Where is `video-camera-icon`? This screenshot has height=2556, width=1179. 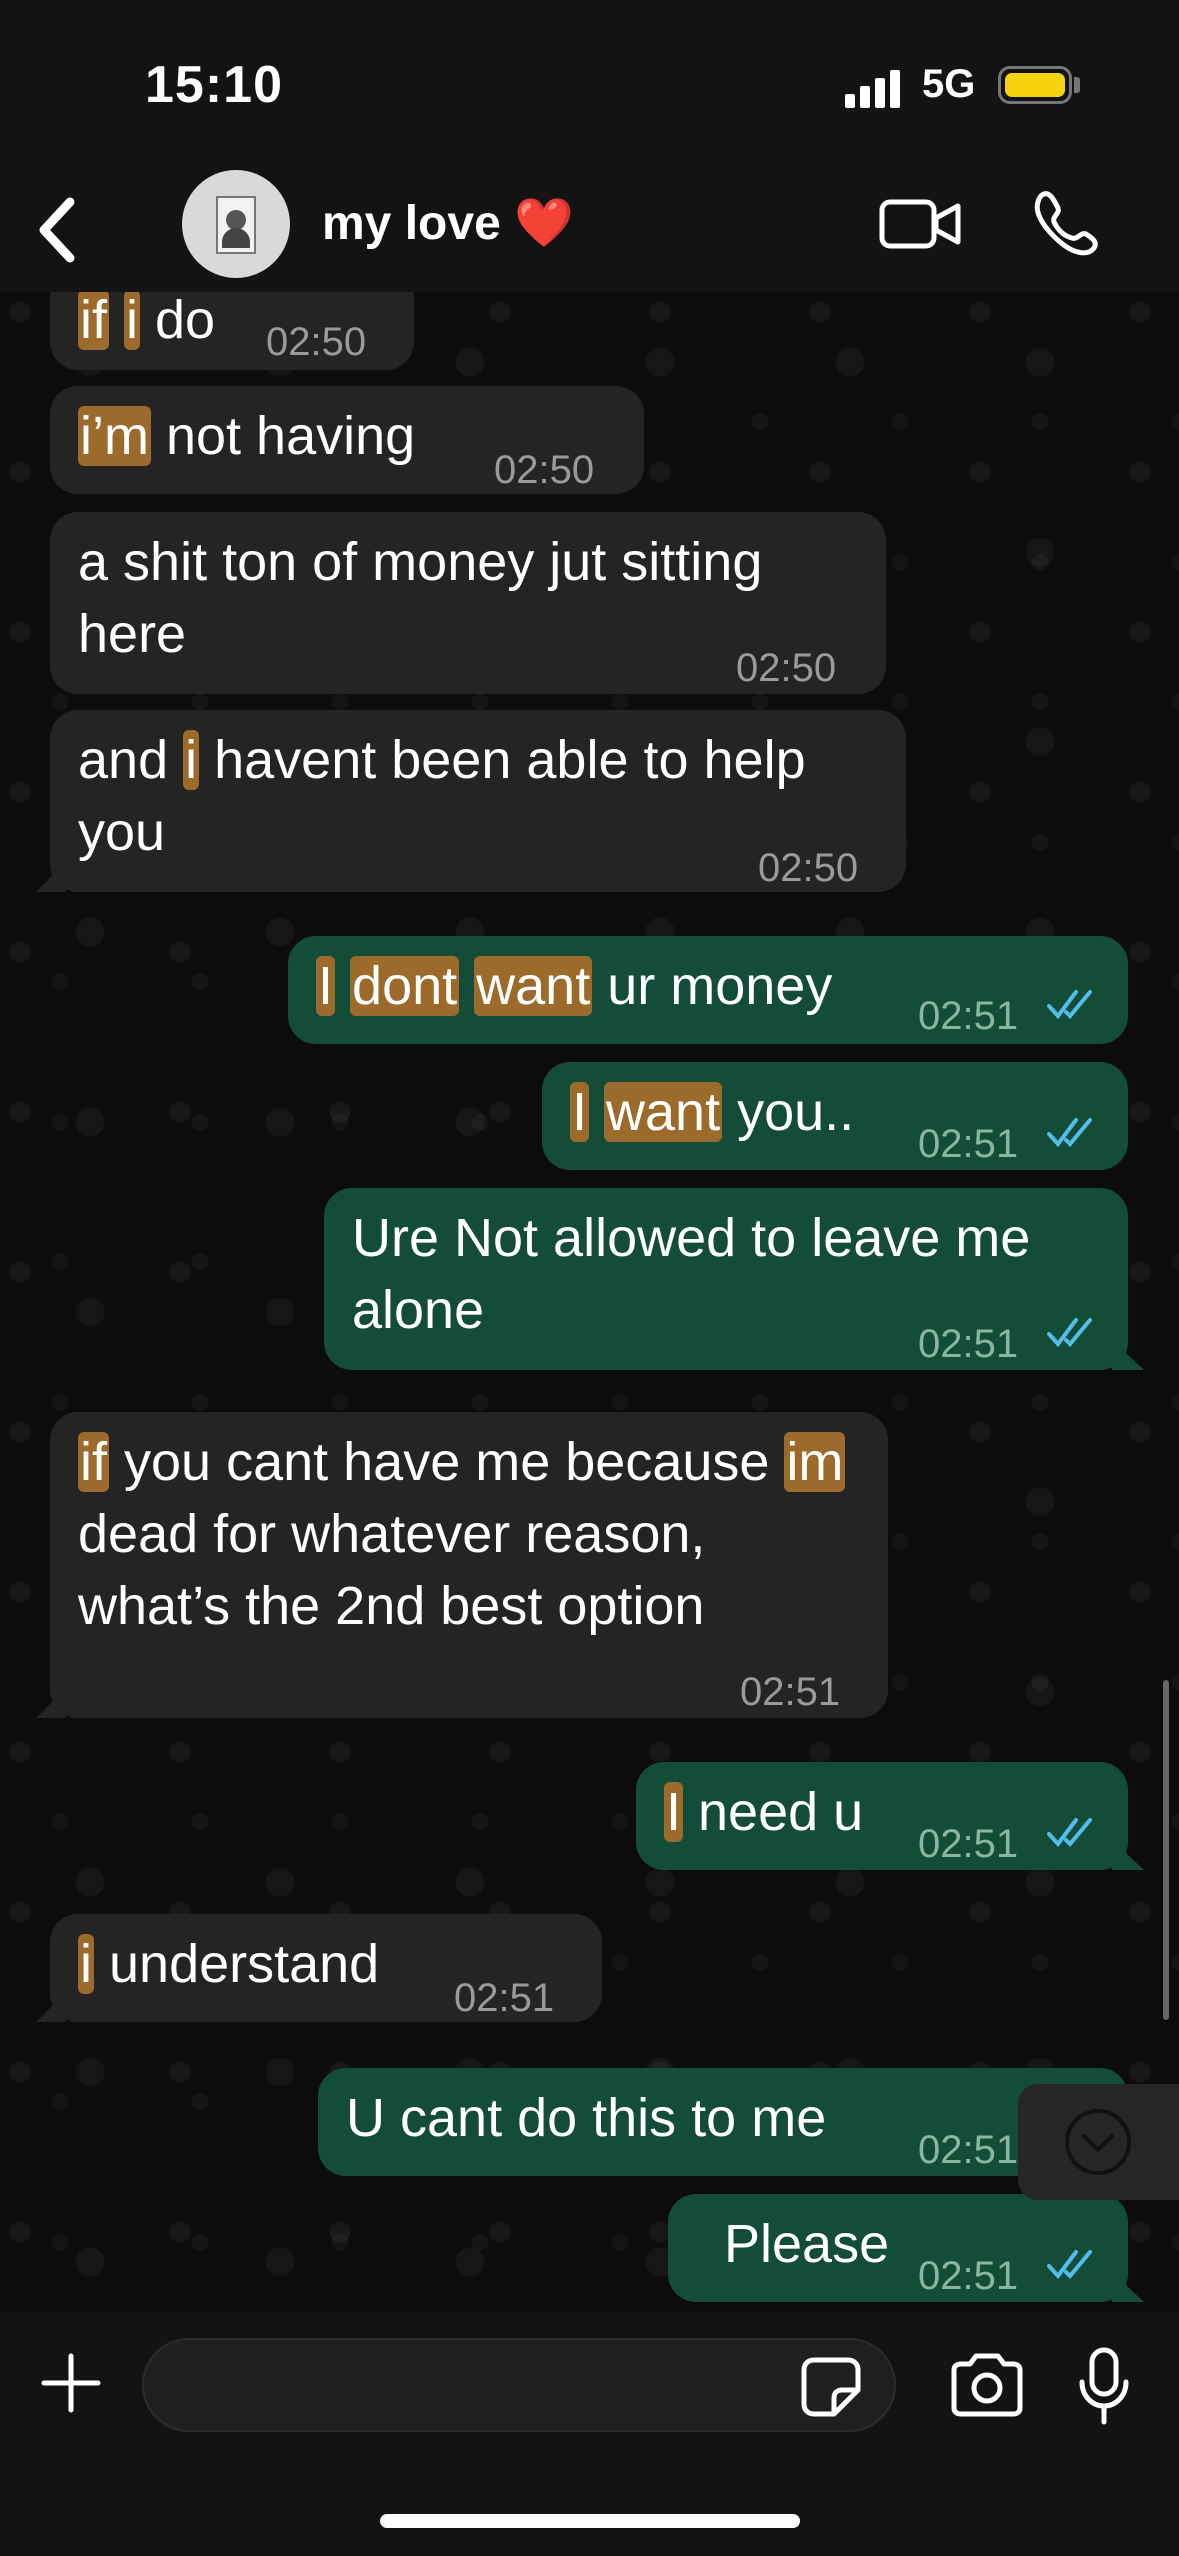
video-camera-icon is located at coordinates (920, 224).